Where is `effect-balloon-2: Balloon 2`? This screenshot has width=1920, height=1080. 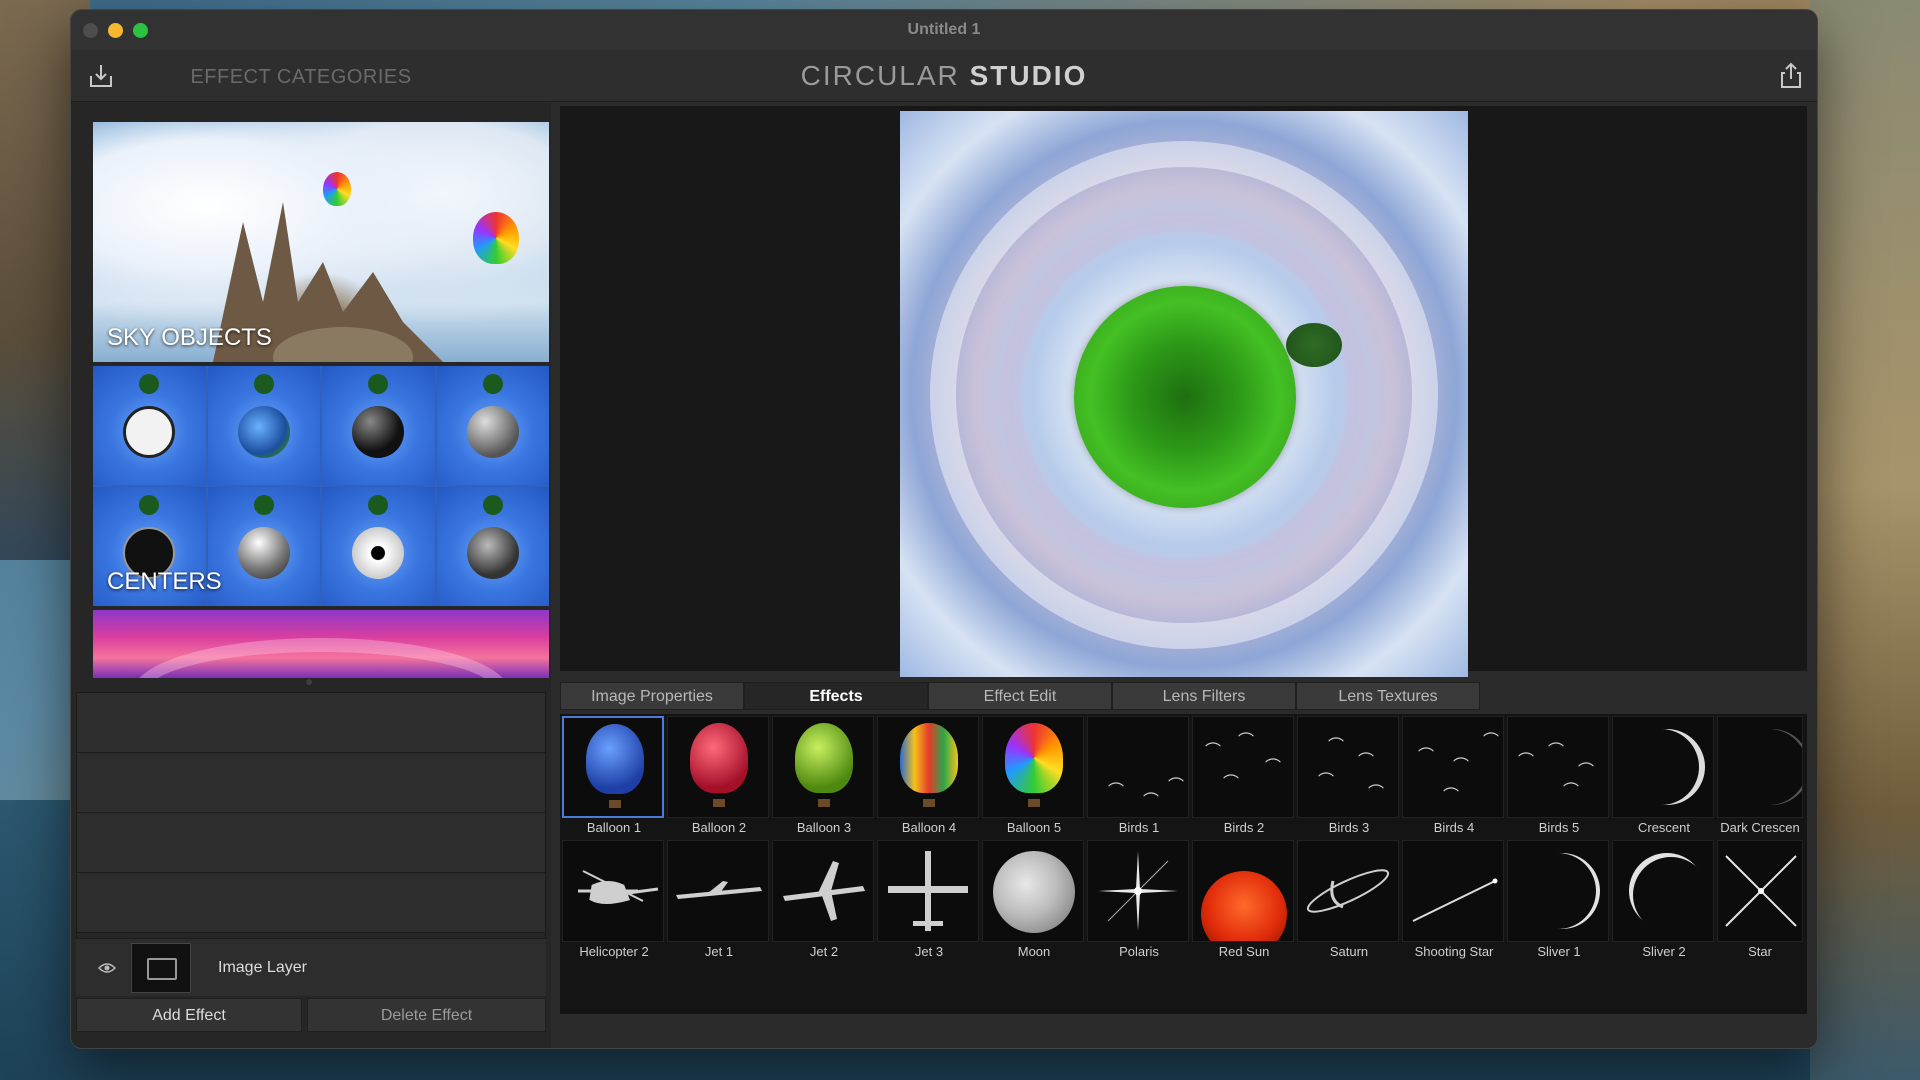 effect-balloon-2: Balloon 2 is located at coordinates (719, 777).